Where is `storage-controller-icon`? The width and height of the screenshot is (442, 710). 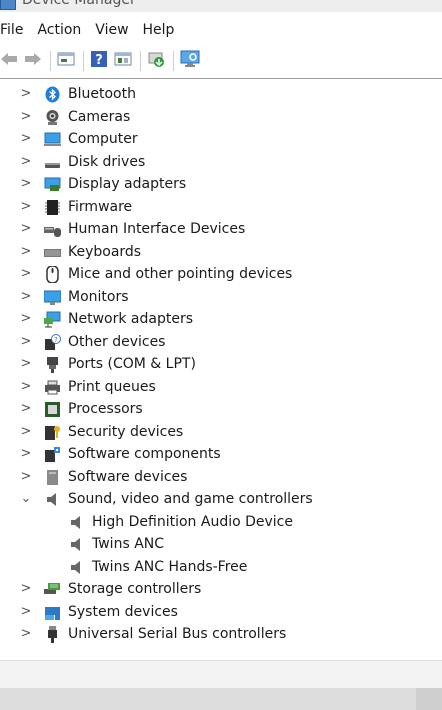 storage-controller-icon is located at coordinates (52, 589).